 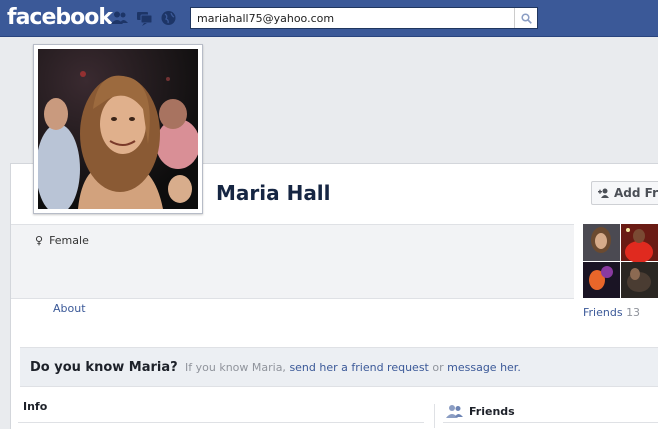 What do you see at coordinates (292, 261) in the screenshot?
I see `intro-box: ♀ Female` at bounding box center [292, 261].